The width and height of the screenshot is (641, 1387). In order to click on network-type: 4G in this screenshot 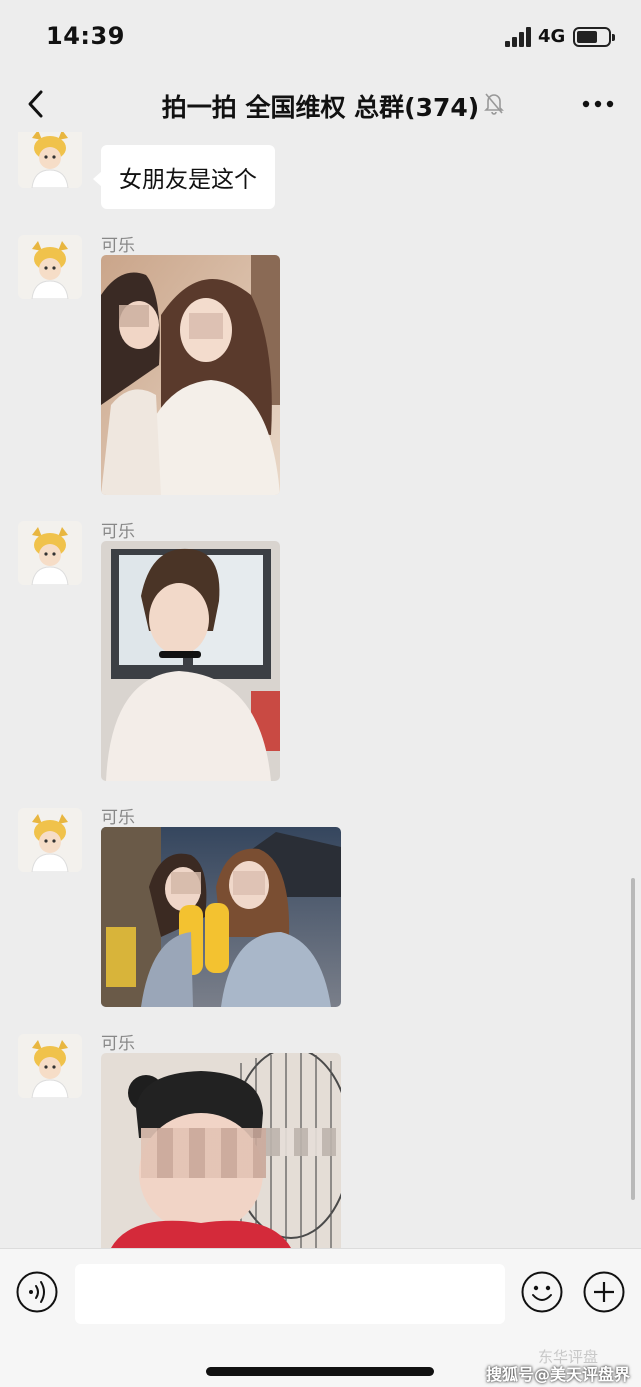, I will do `click(552, 36)`.